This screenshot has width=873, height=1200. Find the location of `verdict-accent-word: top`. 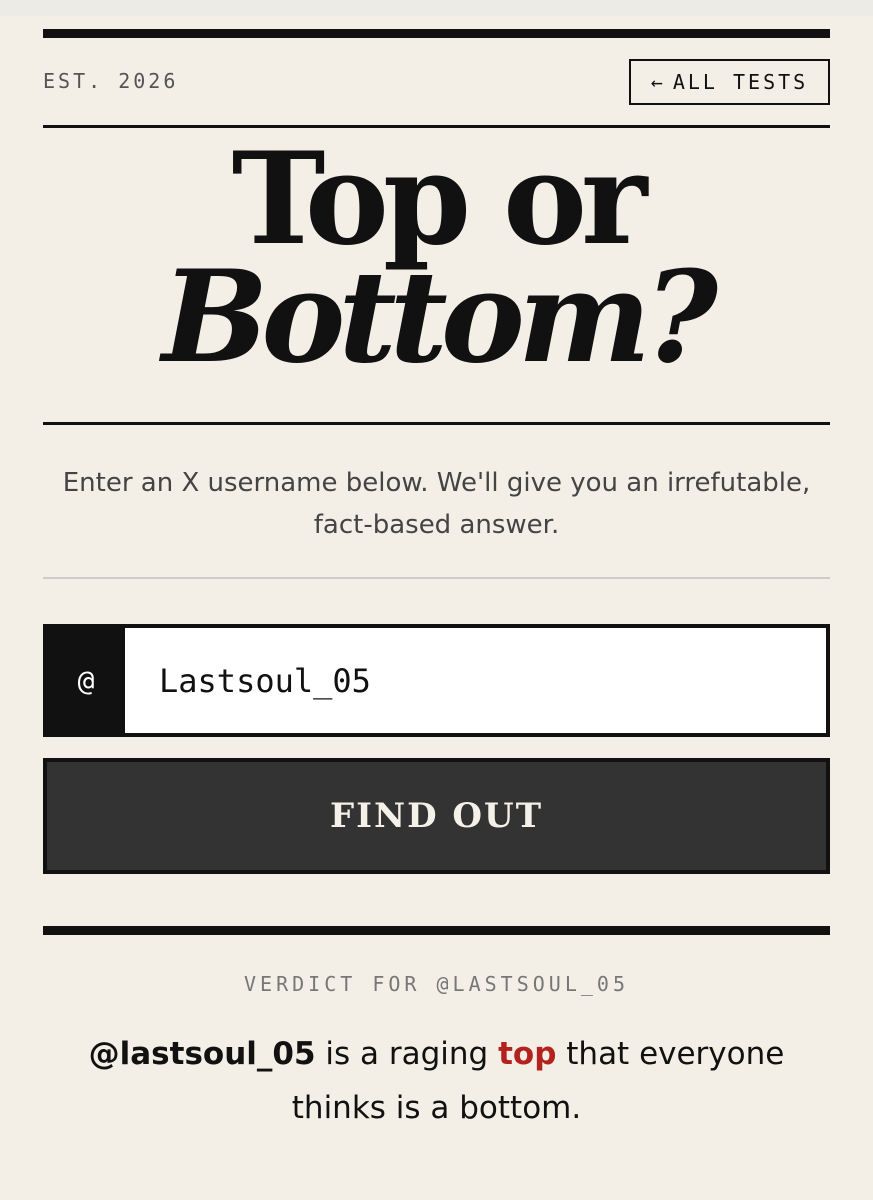

verdict-accent-word: top is located at coordinates (527, 1054).